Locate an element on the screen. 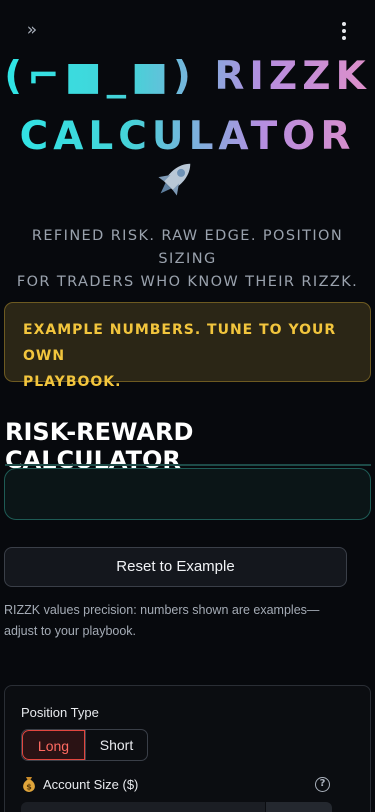  money-bag-icon: $ is located at coordinates (29, 784).